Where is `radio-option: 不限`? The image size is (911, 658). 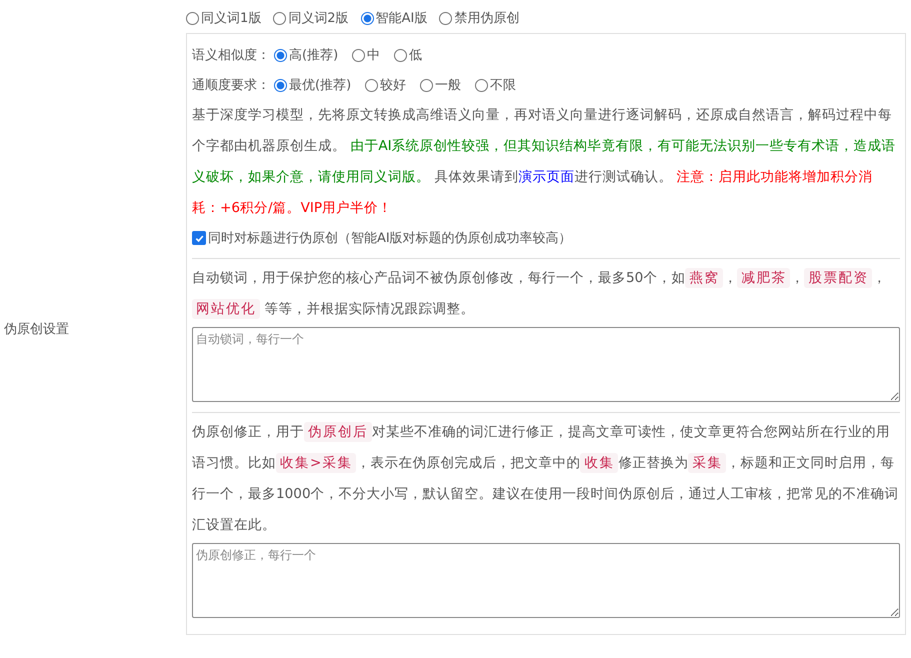 radio-option: 不限 is located at coordinates (495, 85).